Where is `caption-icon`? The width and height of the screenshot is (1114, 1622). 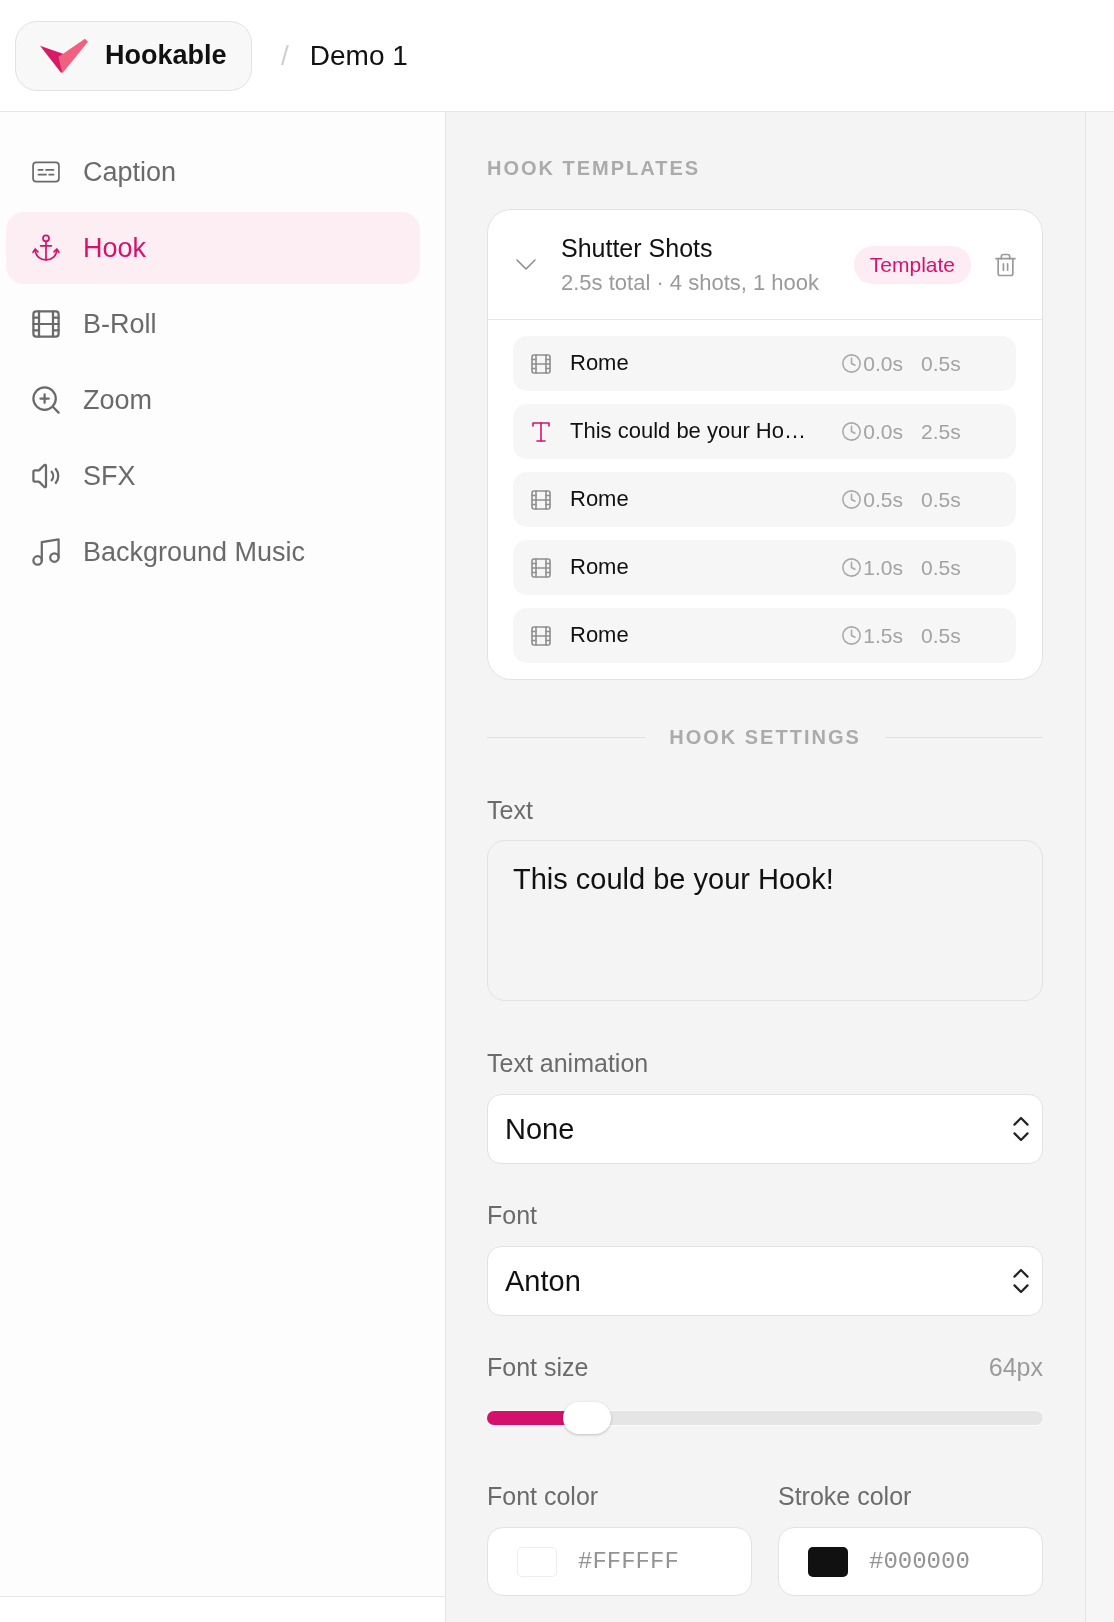
caption-icon is located at coordinates (46, 172).